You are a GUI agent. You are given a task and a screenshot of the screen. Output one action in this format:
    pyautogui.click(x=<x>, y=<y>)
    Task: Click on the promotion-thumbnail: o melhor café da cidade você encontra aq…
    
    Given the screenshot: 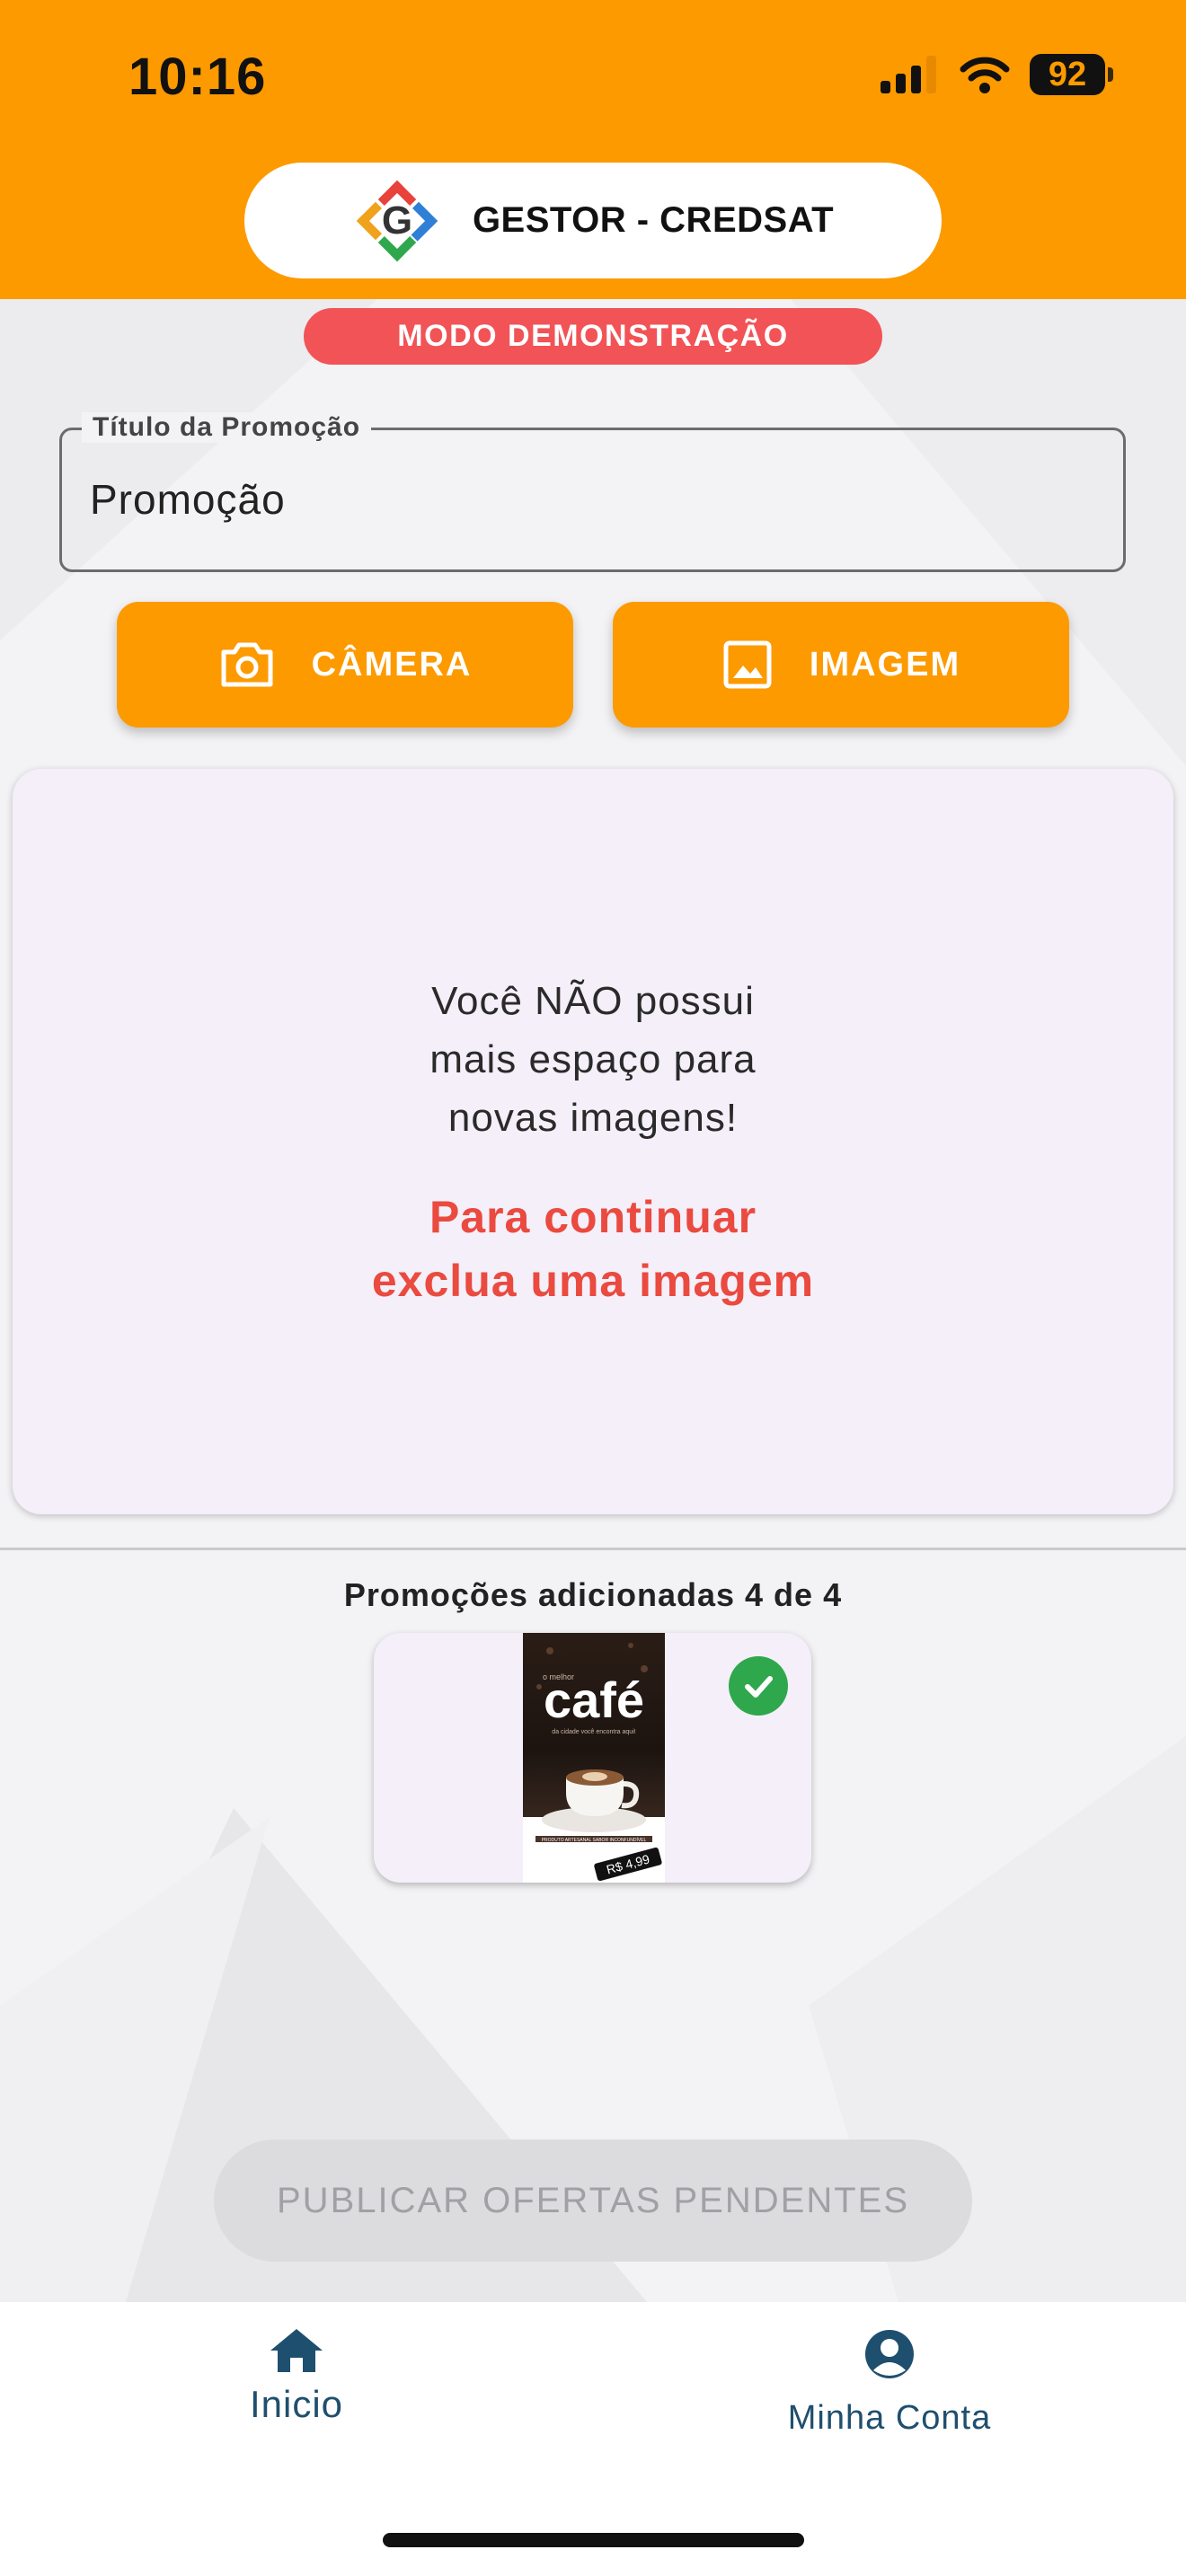 What is the action you would take?
    pyautogui.click(x=592, y=1758)
    